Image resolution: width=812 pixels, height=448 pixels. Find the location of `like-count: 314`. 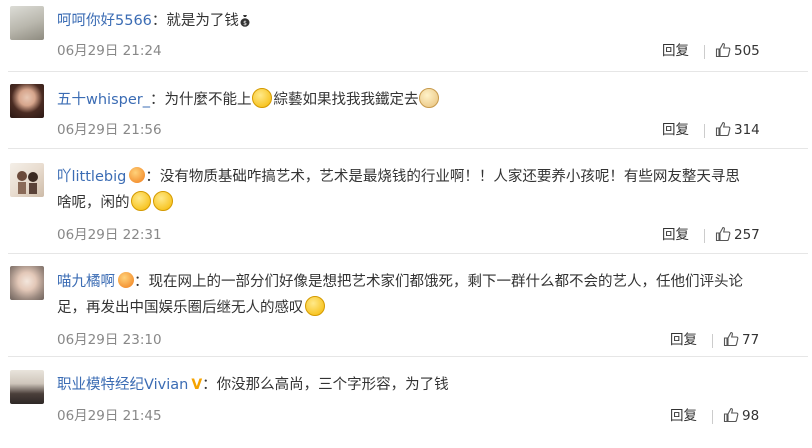

like-count: 314 is located at coordinates (747, 130).